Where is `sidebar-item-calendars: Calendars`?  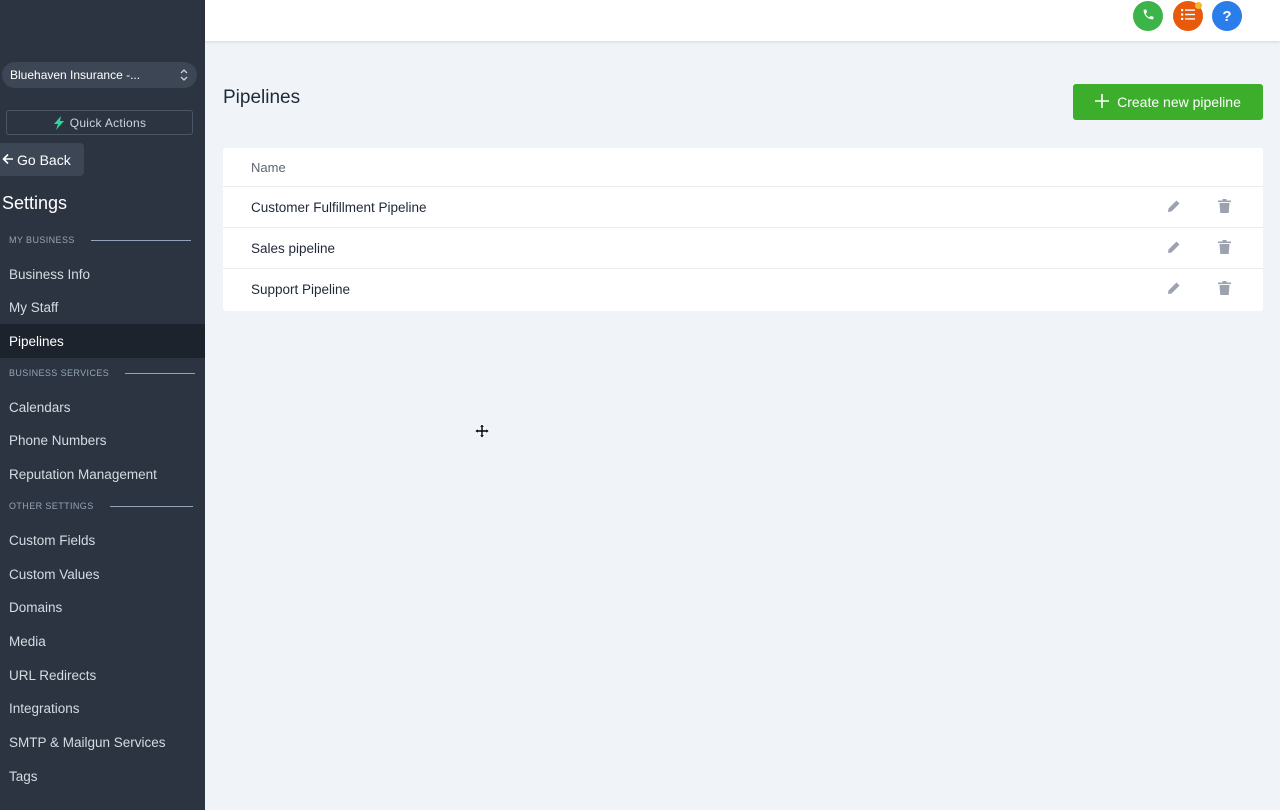
sidebar-item-calendars: Calendars is located at coordinates (102, 407).